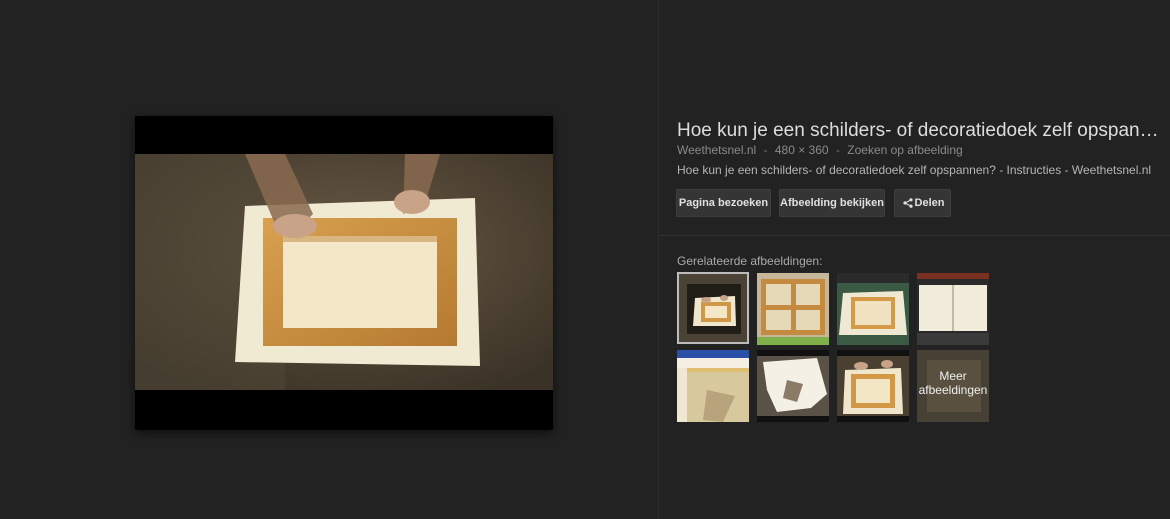 The width and height of the screenshot is (1170, 519). Describe the element at coordinates (904, 150) in the screenshot. I see `search-by-image-link: Zoeken op afbeelding` at that location.